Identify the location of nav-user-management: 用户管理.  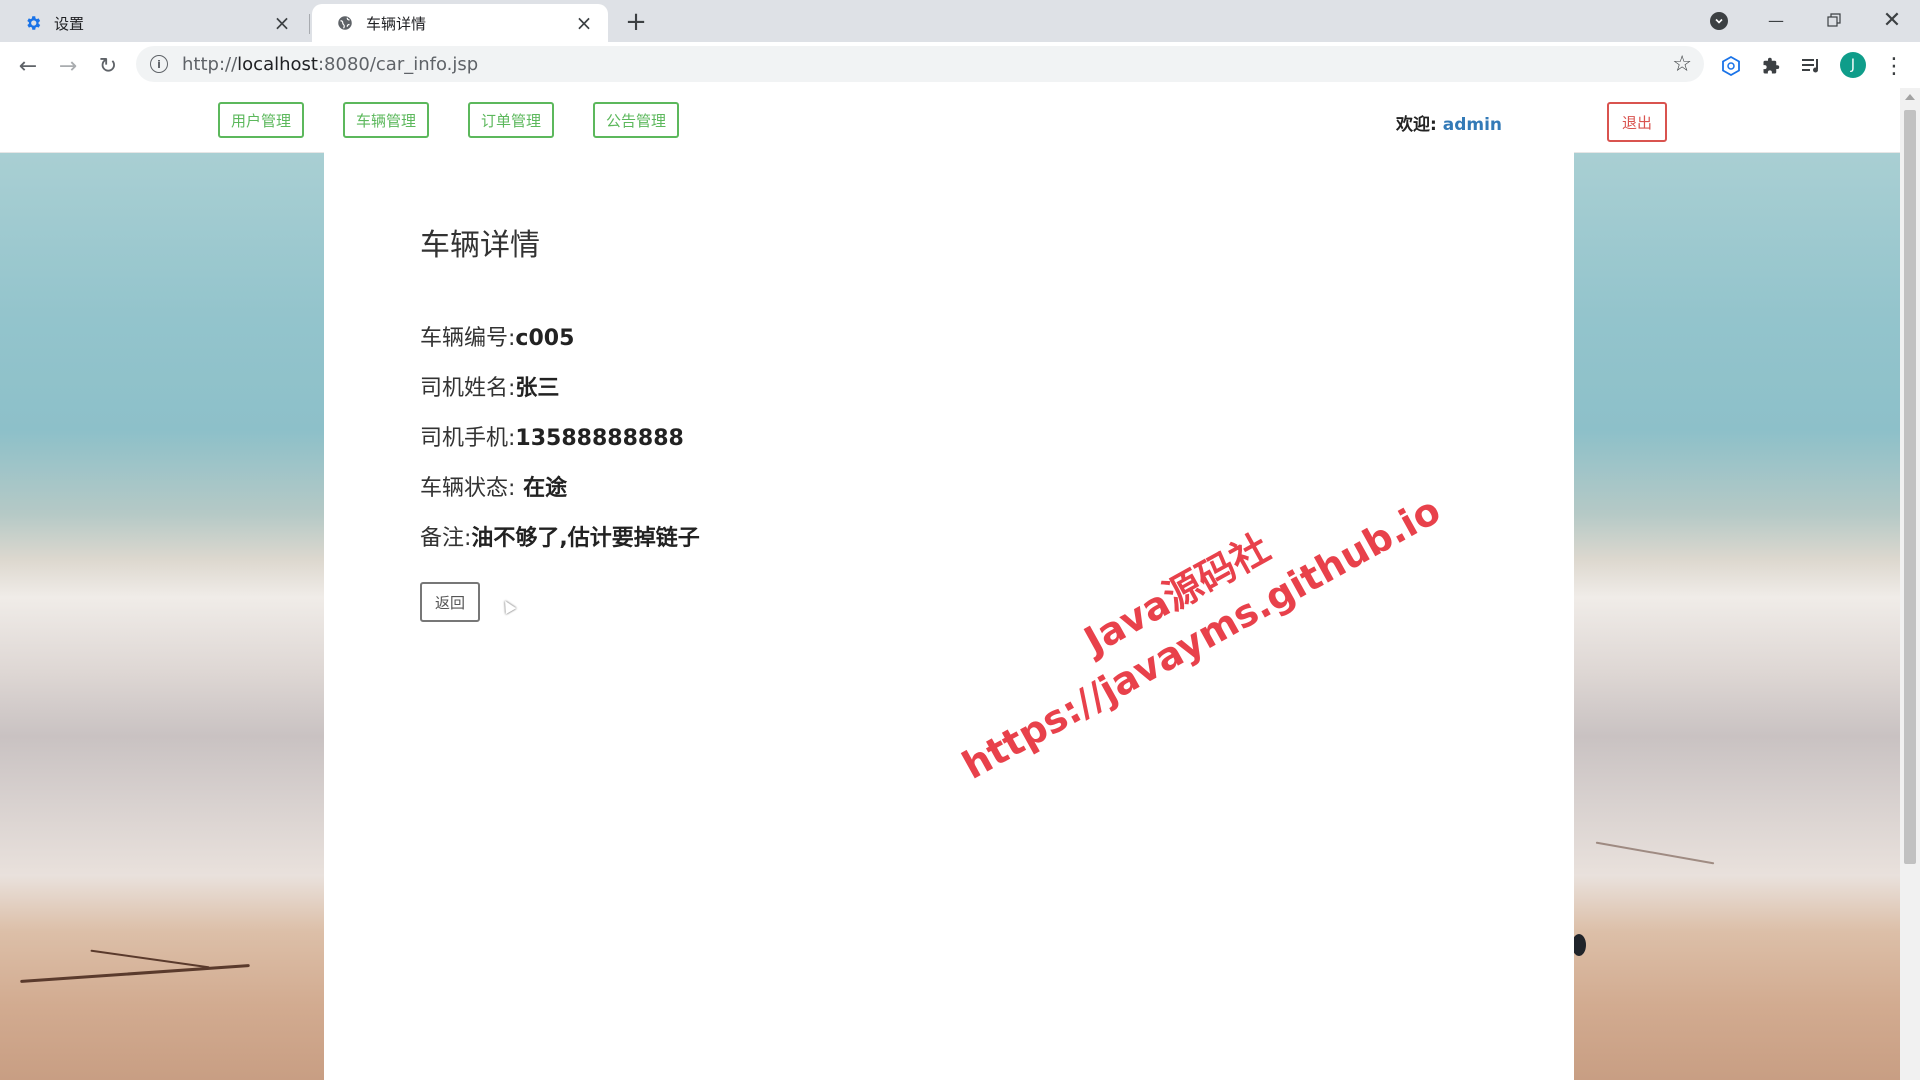
(261, 120).